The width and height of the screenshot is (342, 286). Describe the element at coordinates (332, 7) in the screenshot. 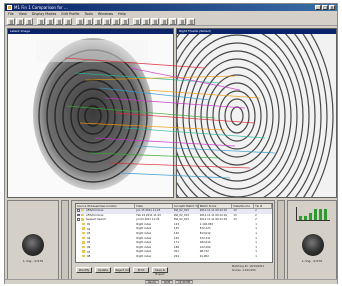

I see `close-button: ×` at that location.